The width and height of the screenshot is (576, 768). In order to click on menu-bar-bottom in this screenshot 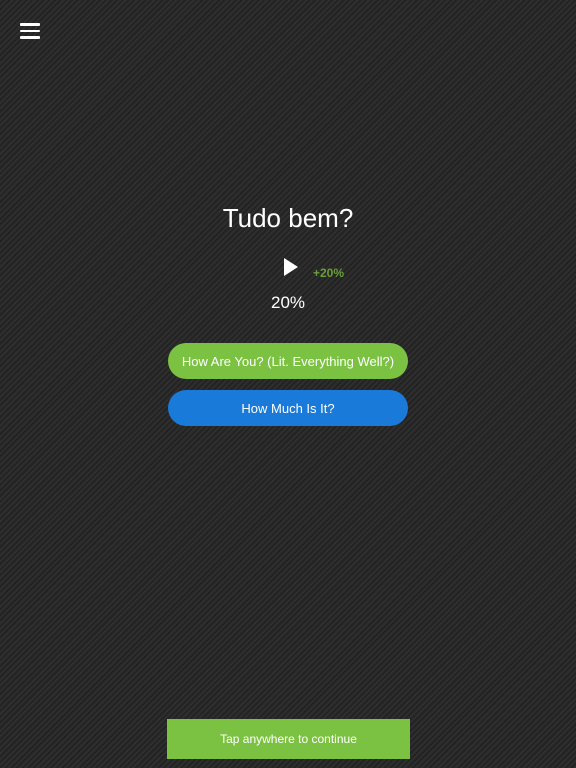, I will do `click(30, 37)`.